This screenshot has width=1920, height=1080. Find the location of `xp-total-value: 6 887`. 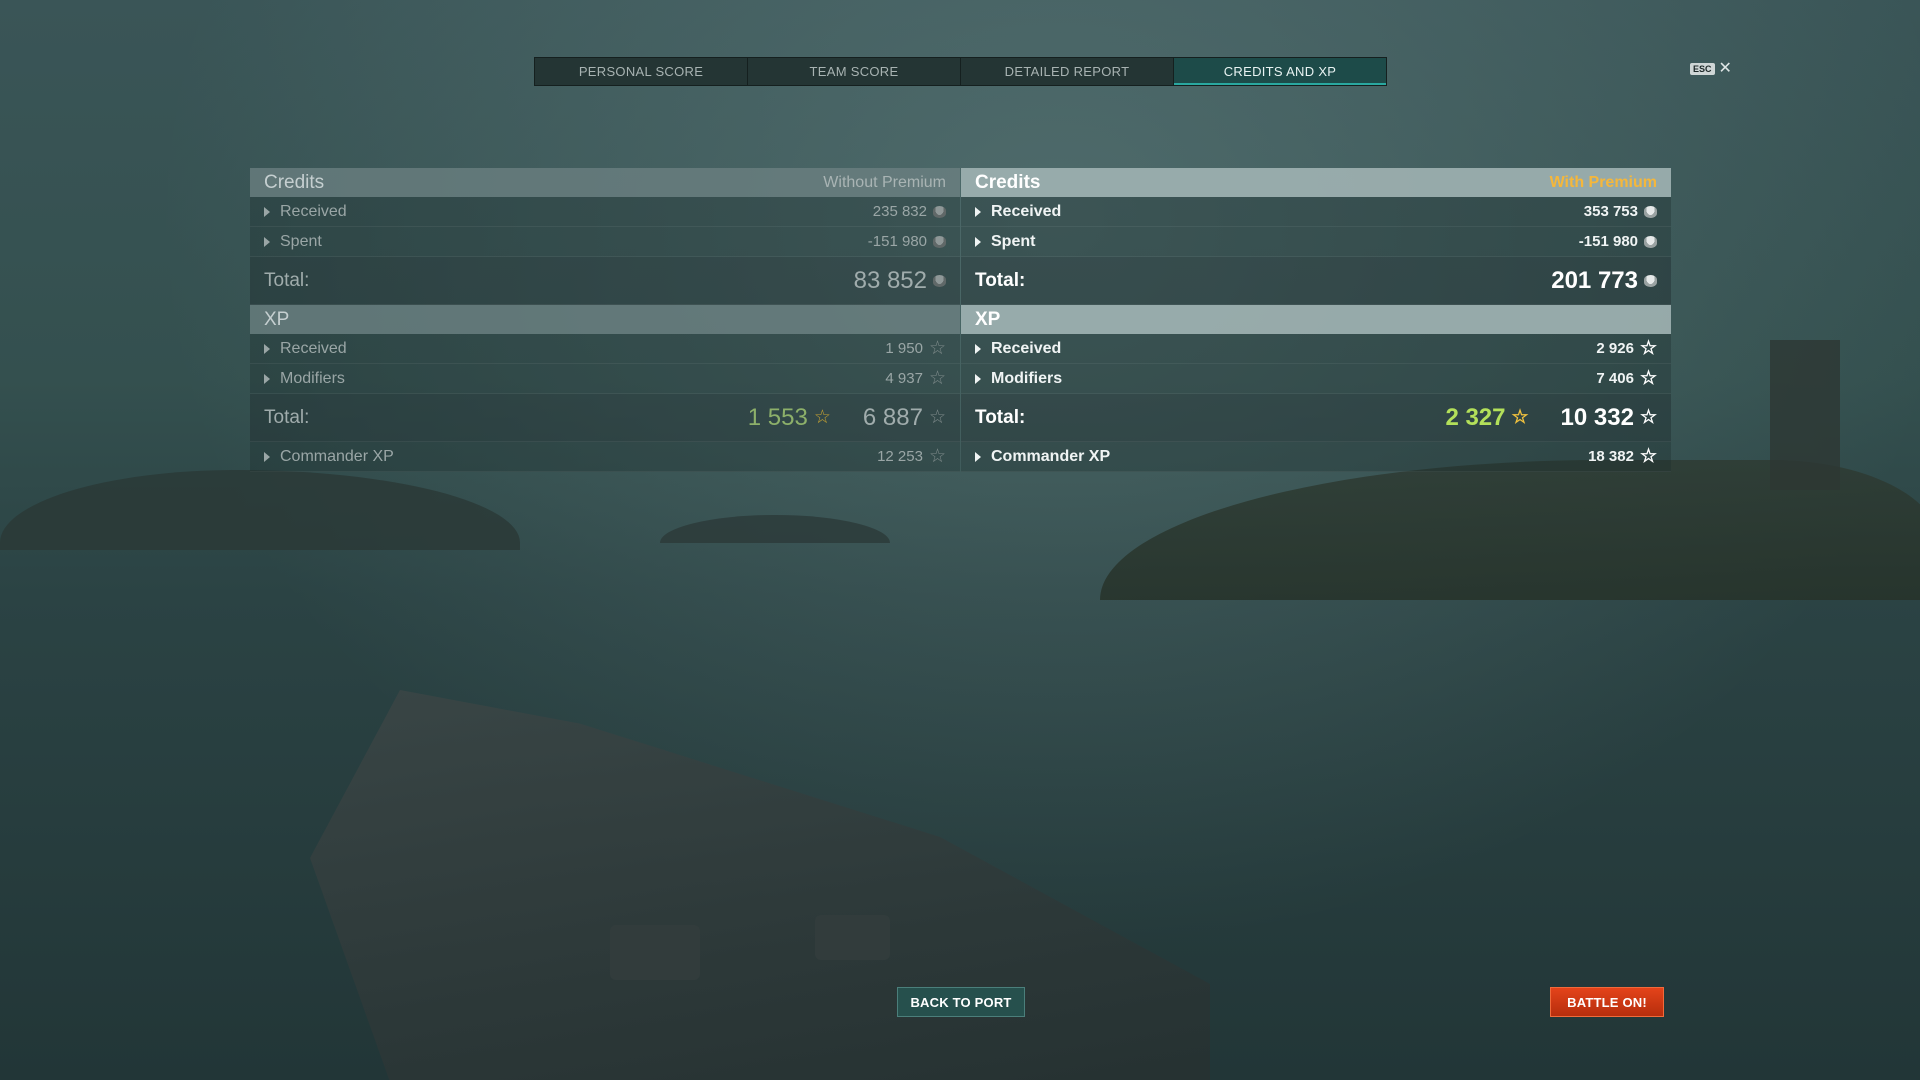

xp-total-value: 6 887 is located at coordinates (892, 417).